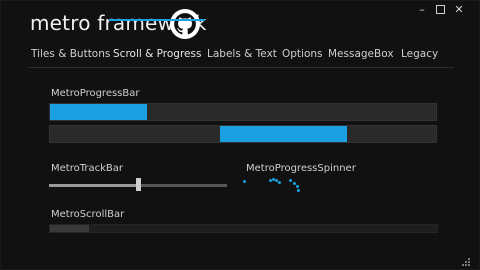 Image resolution: width=480 pixels, height=270 pixels. I want to click on scrollbar-label: MetroScrollBar, so click(88, 214).